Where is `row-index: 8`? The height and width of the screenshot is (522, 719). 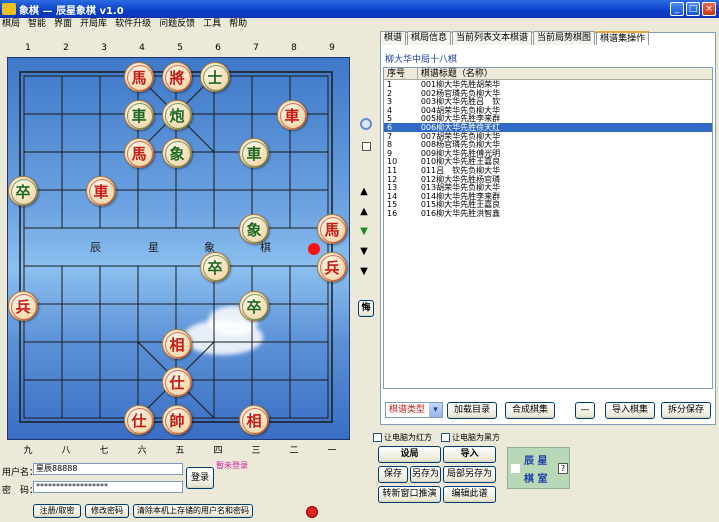
row-index: 8 is located at coordinates (390, 145).